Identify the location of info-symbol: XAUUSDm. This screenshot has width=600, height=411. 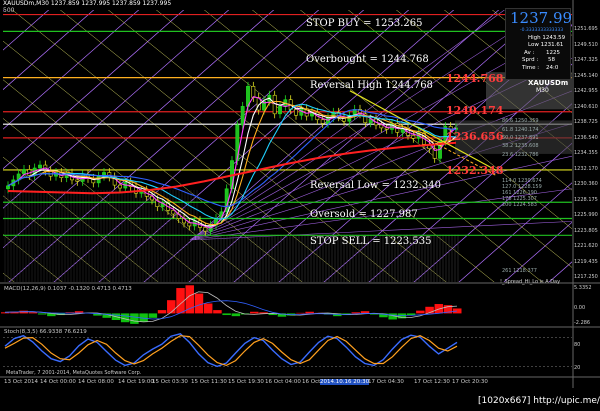
(548, 83).